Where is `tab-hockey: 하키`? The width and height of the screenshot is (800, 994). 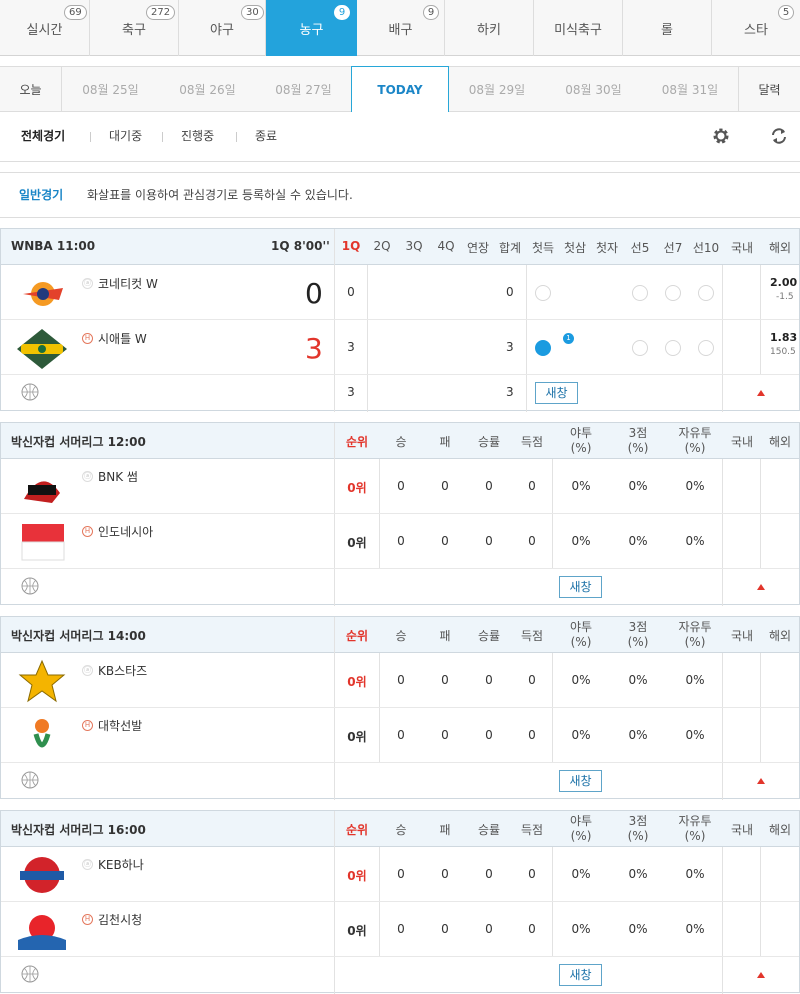 tab-hockey: 하키 is located at coordinates (489, 28).